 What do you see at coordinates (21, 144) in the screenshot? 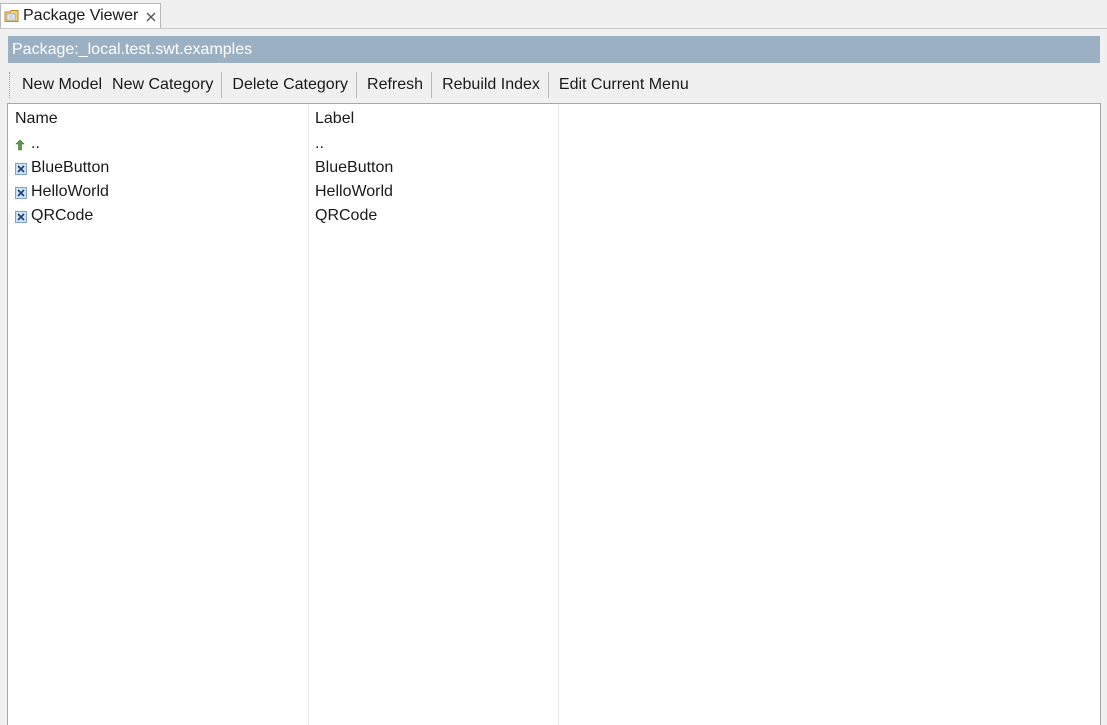
I see `parent-up-arrow-icon` at bounding box center [21, 144].